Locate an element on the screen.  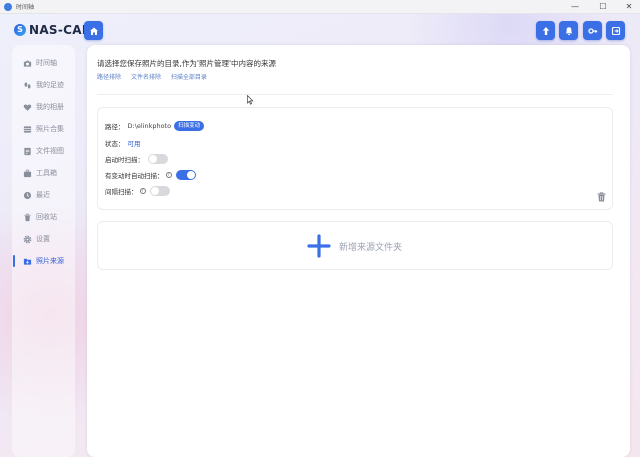
auto-scan-toggle is located at coordinates (185, 175).